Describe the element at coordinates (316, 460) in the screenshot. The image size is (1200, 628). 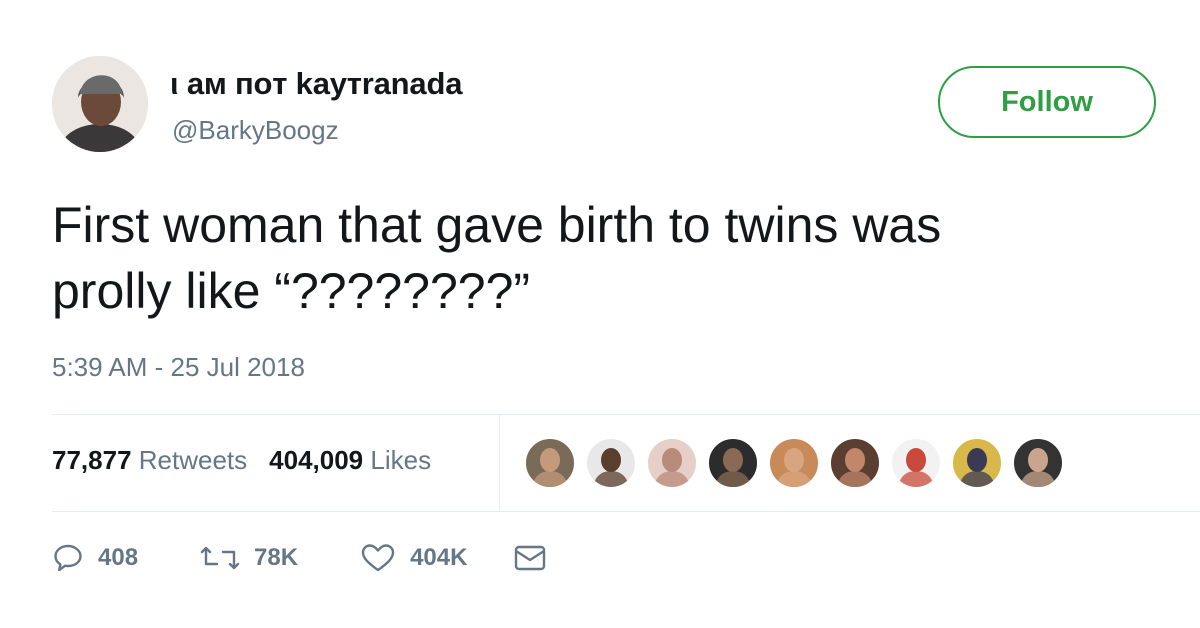
I see `likes-count: 404,009` at that location.